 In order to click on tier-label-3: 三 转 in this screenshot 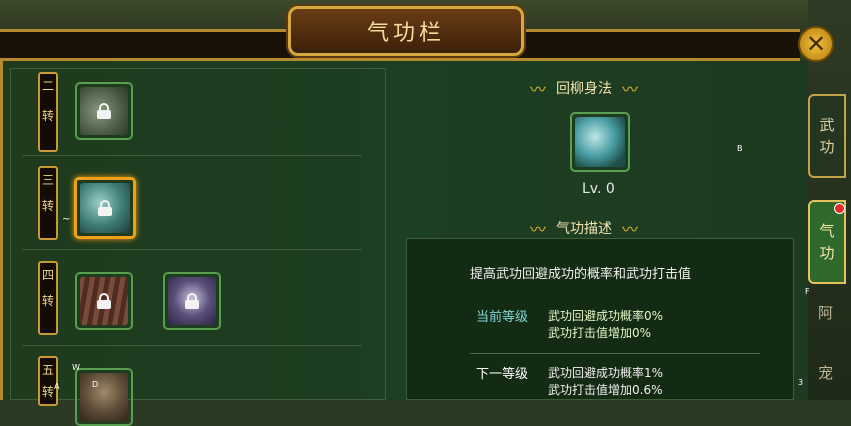, I will do `click(48, 203)`.